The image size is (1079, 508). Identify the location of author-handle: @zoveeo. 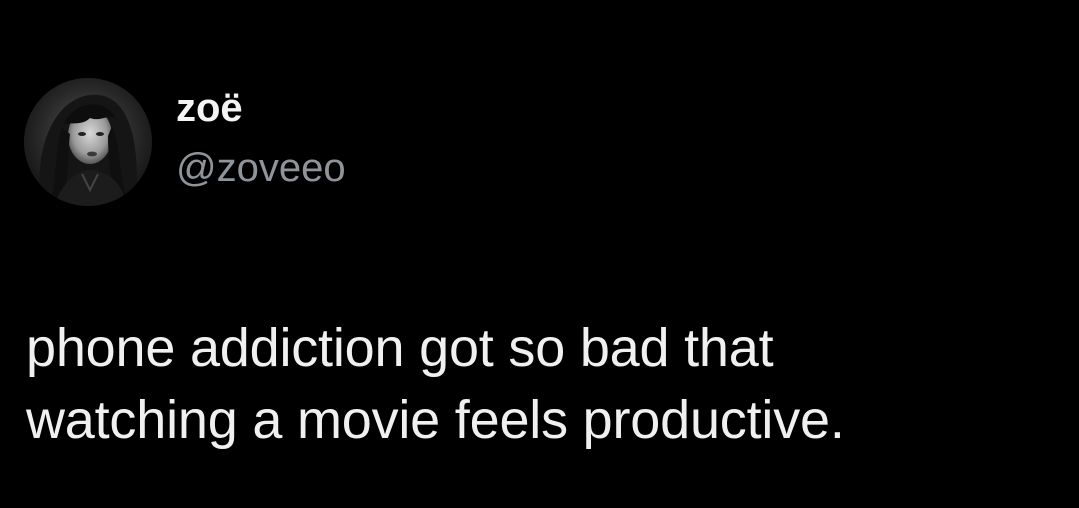
(261, 168).